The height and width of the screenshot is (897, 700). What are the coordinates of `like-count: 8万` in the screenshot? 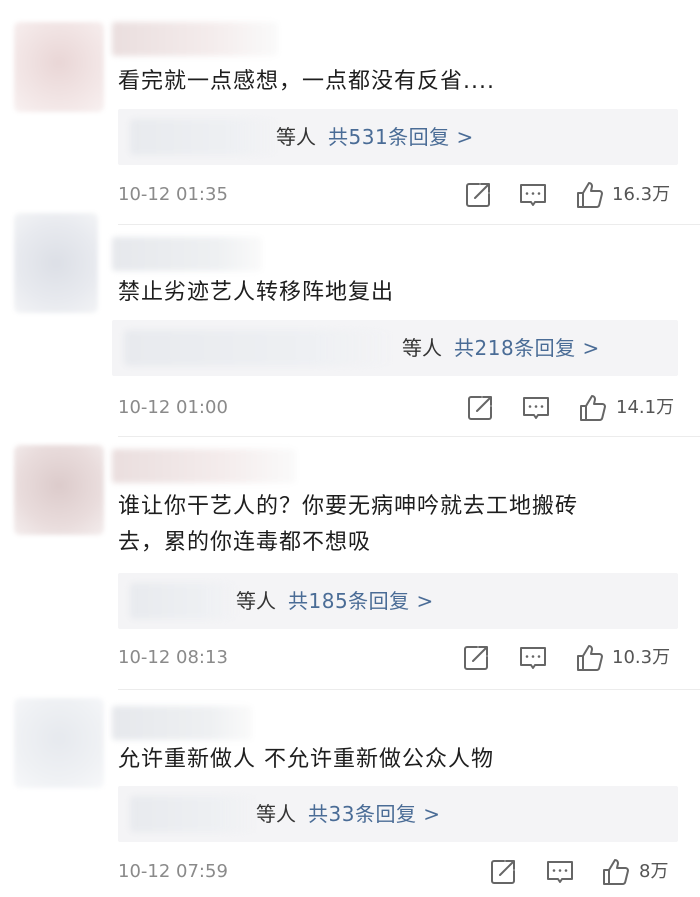 It's located at (654, 871).